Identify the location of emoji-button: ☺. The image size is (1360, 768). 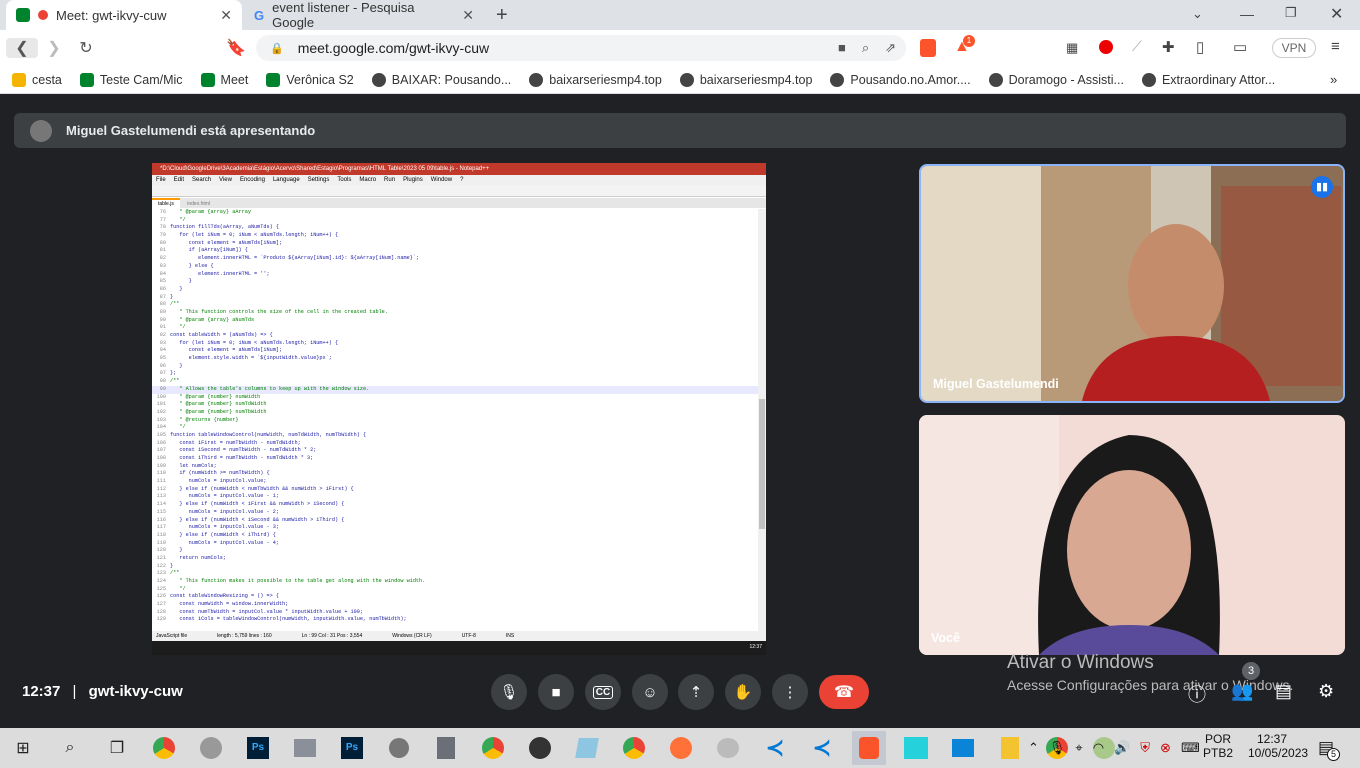
(650, 692).